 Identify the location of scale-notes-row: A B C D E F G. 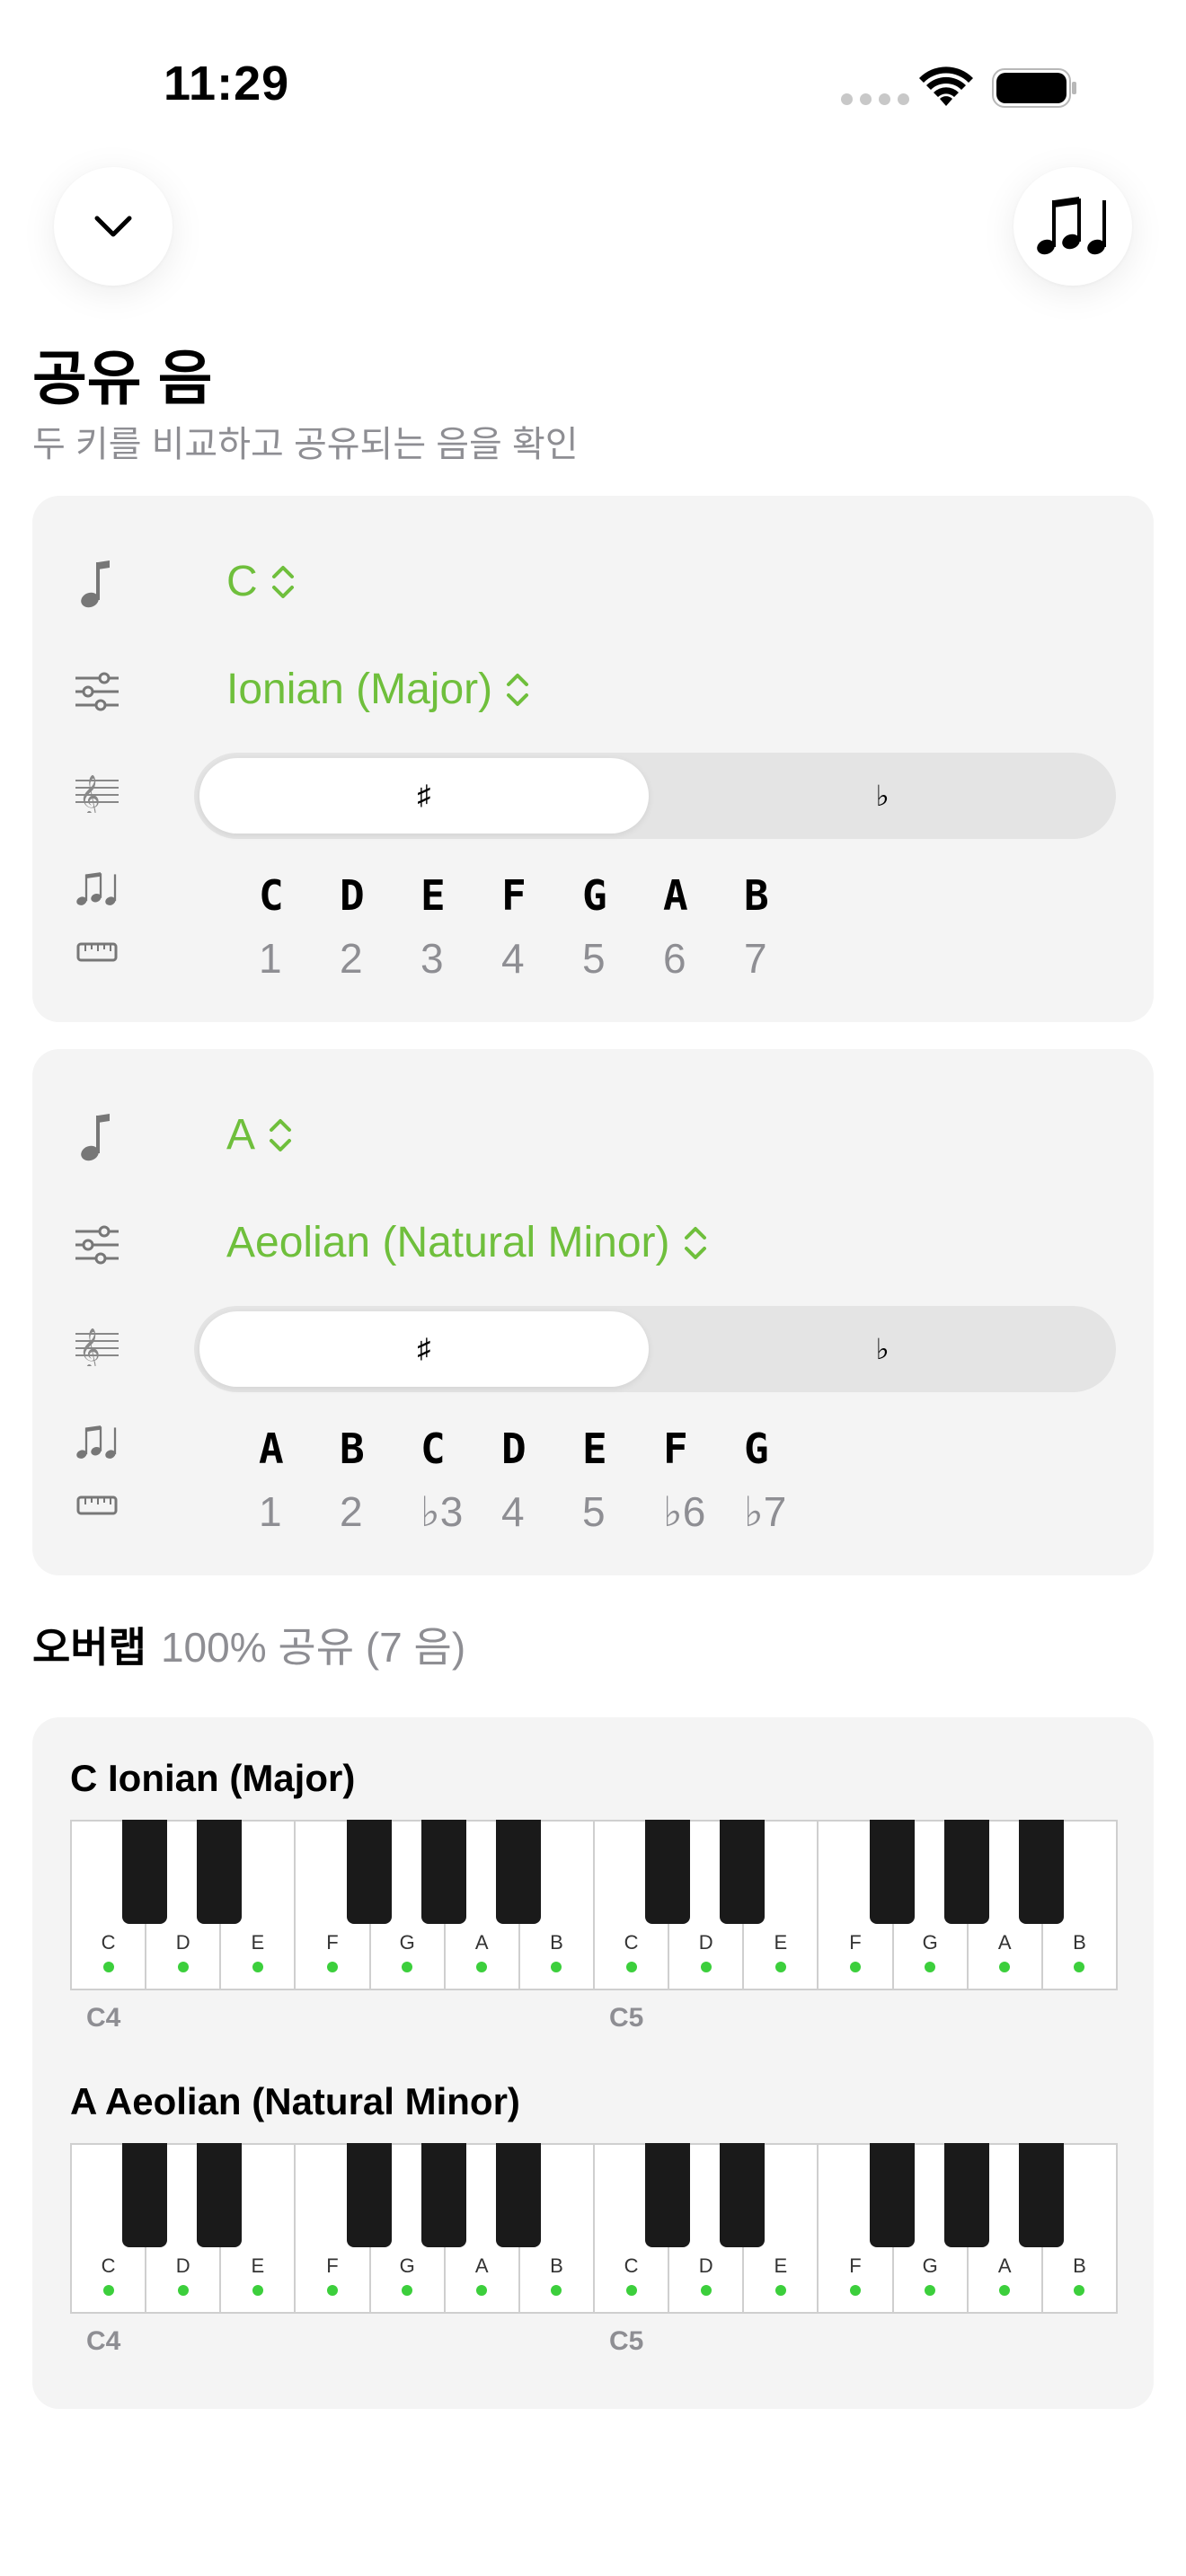
(542, 1449).